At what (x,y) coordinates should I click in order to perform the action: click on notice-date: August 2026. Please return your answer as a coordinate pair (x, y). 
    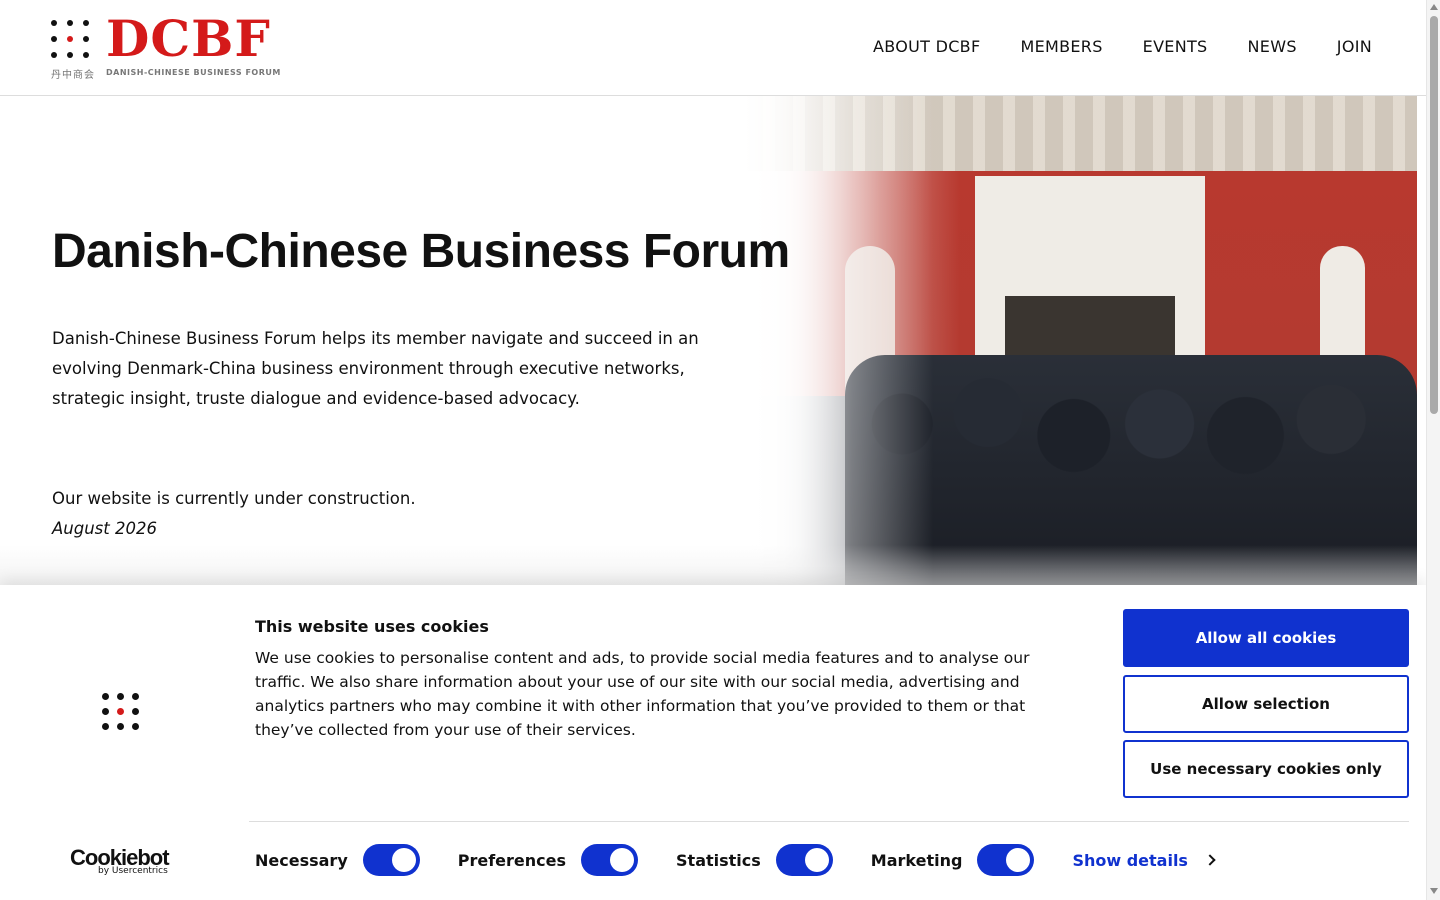
    Looking at the image, I should click on (104, 528).